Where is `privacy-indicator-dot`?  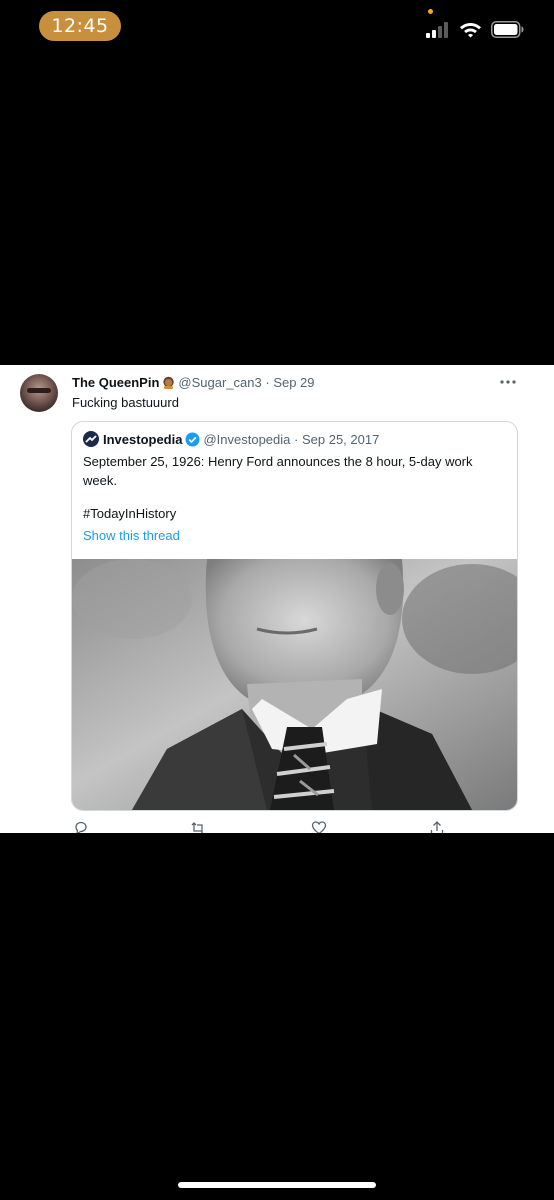 privacy-indicator-dot is located at coordinates (430, 11).